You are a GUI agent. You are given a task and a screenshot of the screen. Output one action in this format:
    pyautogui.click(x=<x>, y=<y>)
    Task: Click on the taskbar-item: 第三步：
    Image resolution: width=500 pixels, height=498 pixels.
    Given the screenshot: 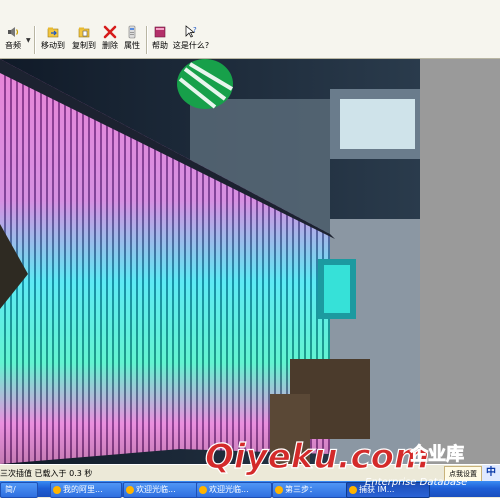 What is the action you would take?
    pyautogui.click(x=311, y=490)
    